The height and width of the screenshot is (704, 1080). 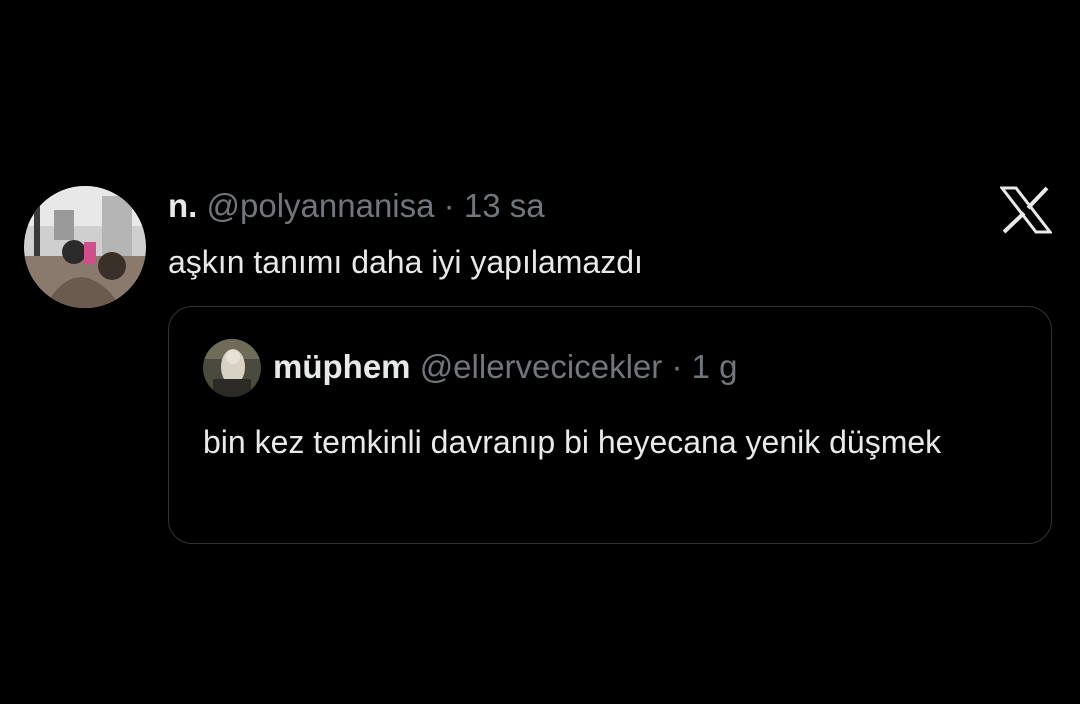 I want to click on tweet-header: n. @polyannanisa · 13 sa, so click(x=356, y=206).